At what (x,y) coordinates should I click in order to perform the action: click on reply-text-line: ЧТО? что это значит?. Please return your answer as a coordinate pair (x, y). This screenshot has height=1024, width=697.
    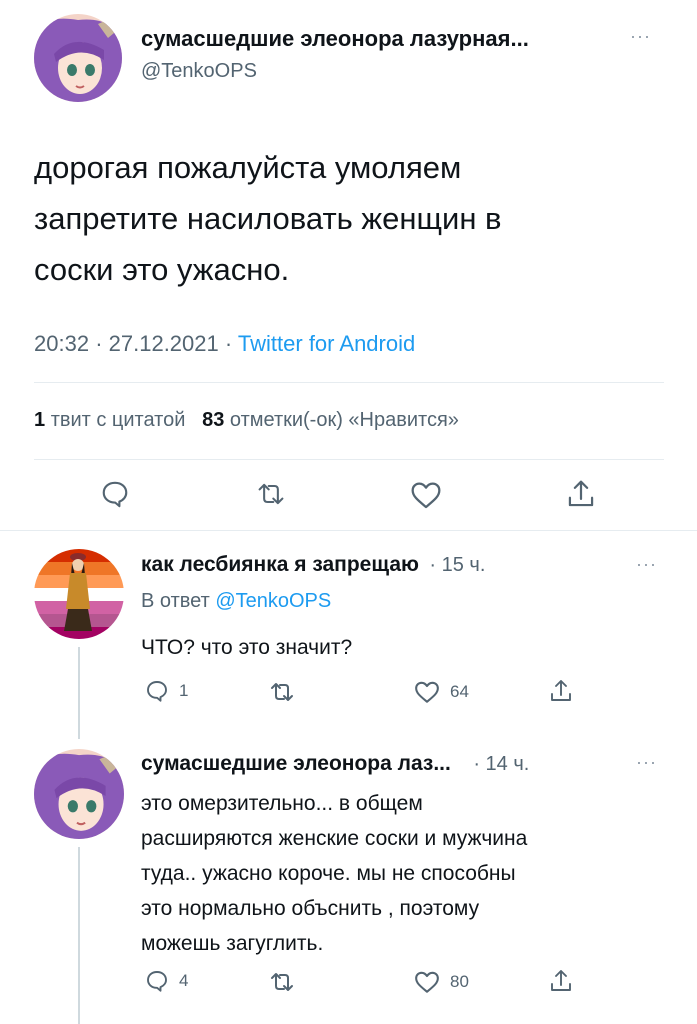
    Looking at the image, I should click on (247, 647).